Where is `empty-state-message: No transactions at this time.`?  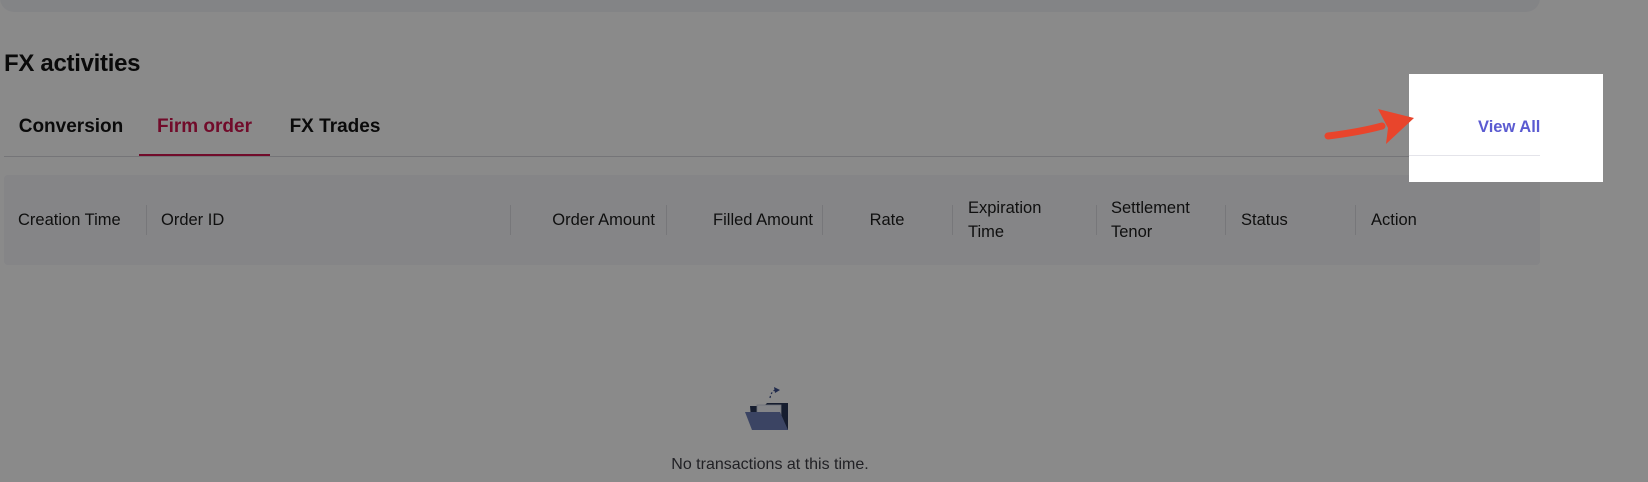
empty-state-message: No transactions at this time. is located at coordinates (770, 464).